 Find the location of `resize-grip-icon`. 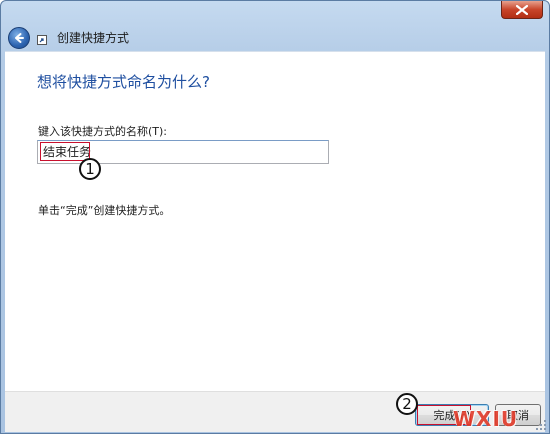

resize-grip-icon is located at coordinates (541, 425).